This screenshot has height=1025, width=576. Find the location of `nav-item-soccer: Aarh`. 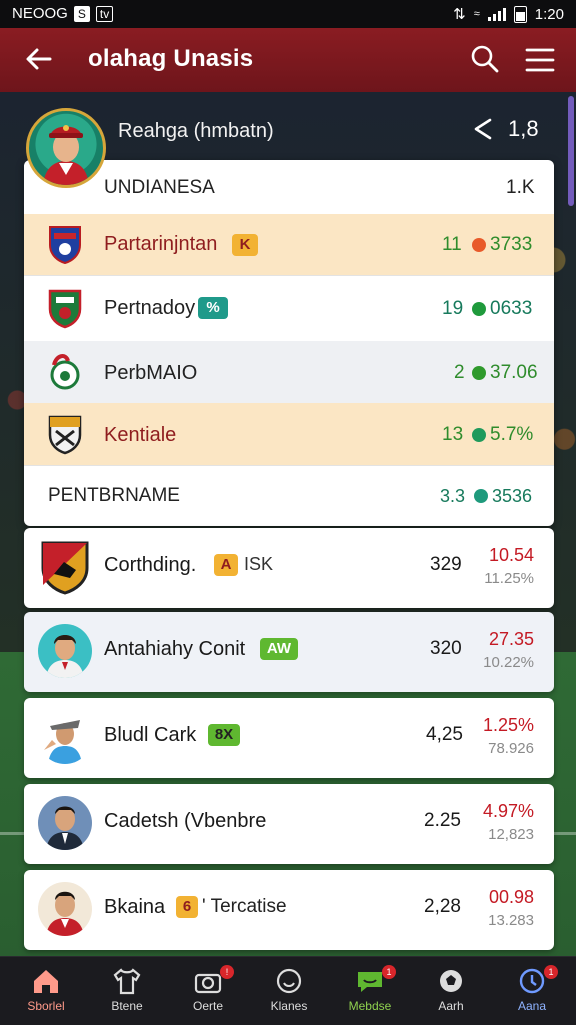

nav-item-soccer: Aarh is located at coordinates (451, 991).